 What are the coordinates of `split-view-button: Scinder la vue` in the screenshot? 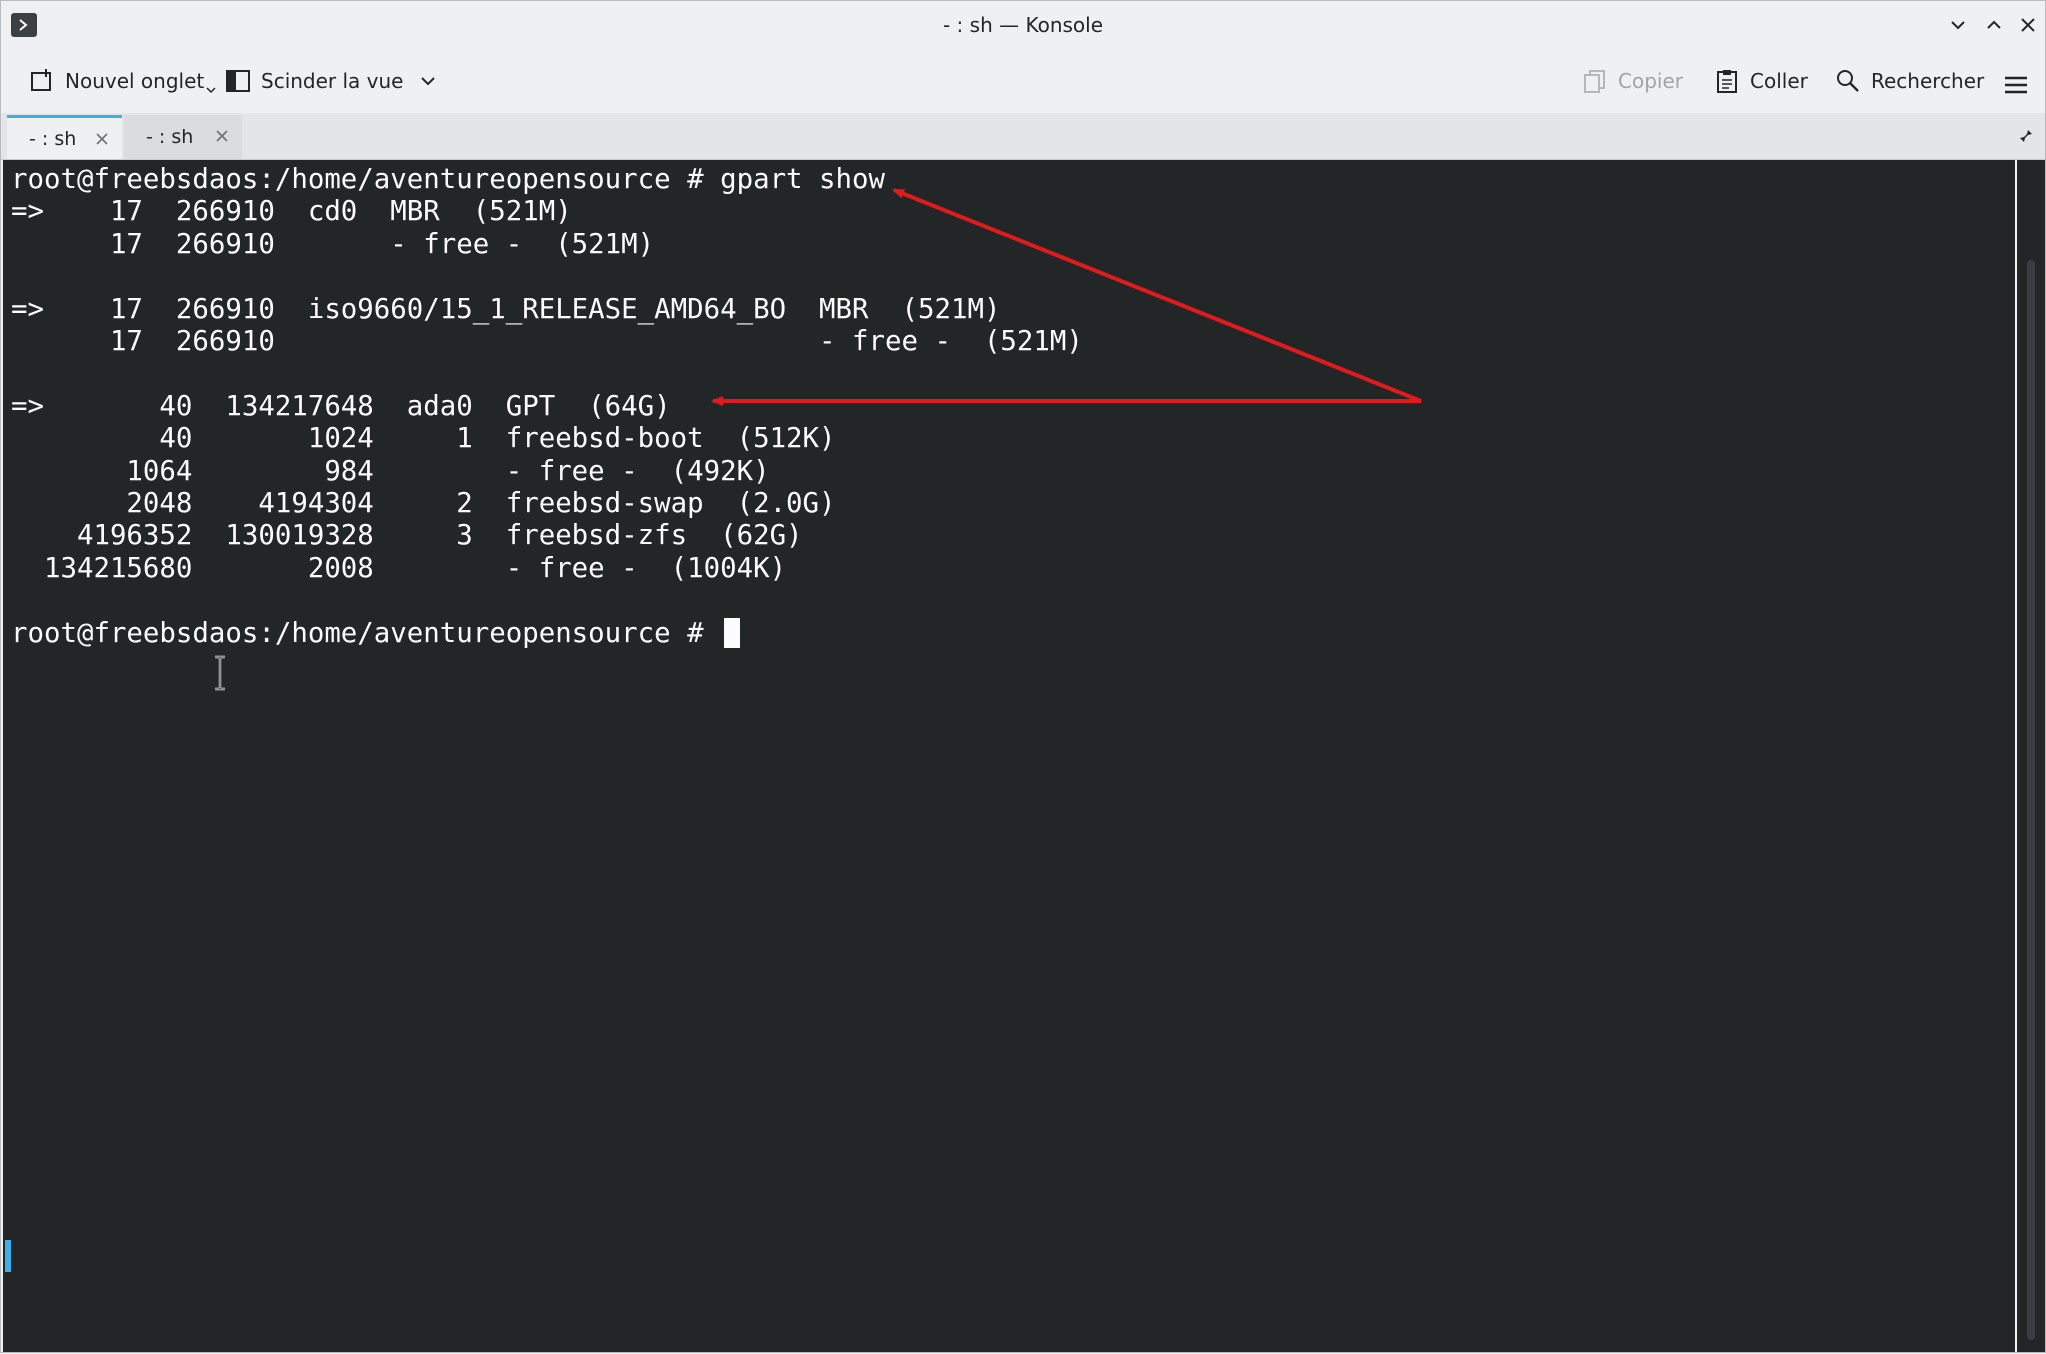 It's located at (336, 81).